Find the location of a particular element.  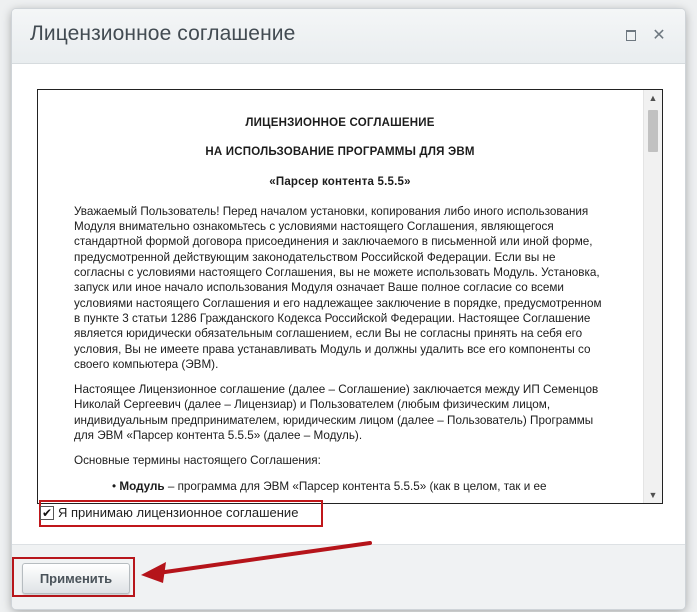

close-icon: ✕ is located at coordinates (659, 35).